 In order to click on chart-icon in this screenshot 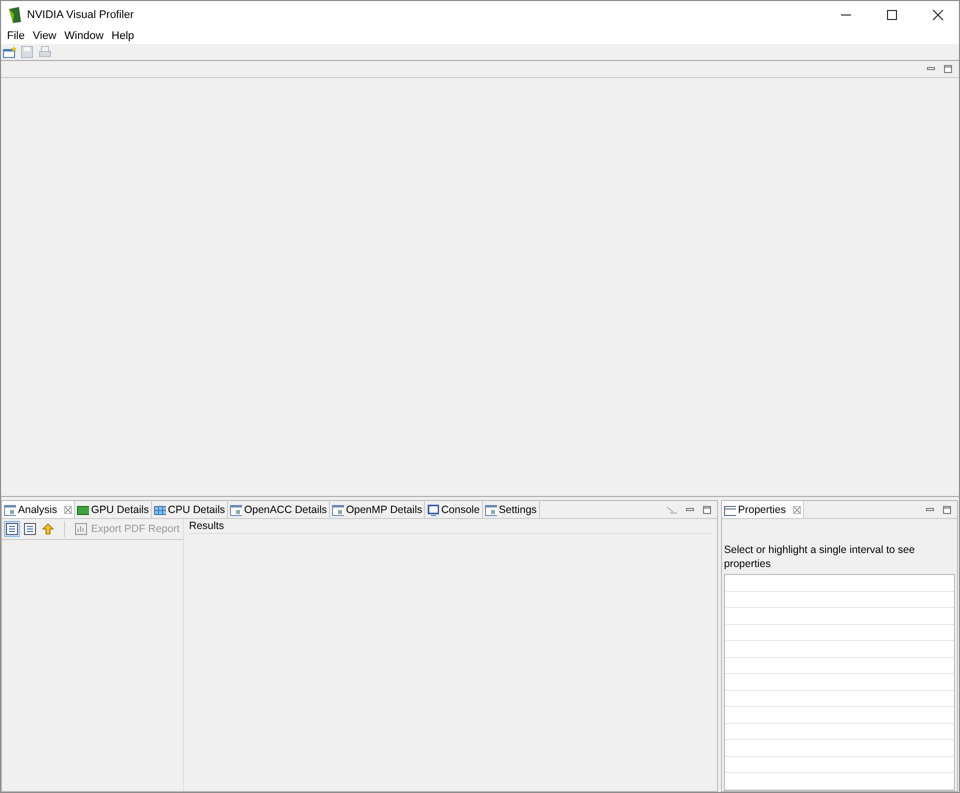, I will do `click(82, 529)`.